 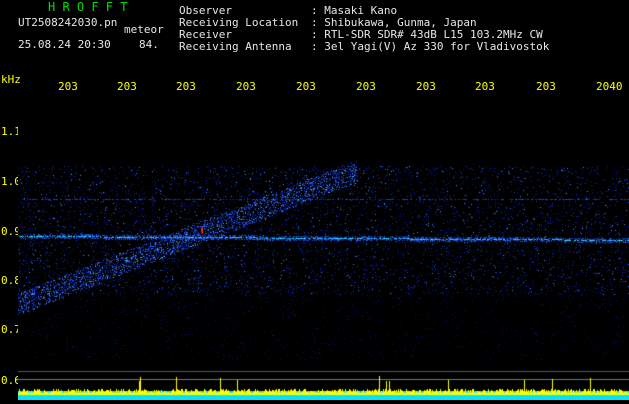 I want to click on filename-label: UT2508242030.pn, so click(x=68, y=22).